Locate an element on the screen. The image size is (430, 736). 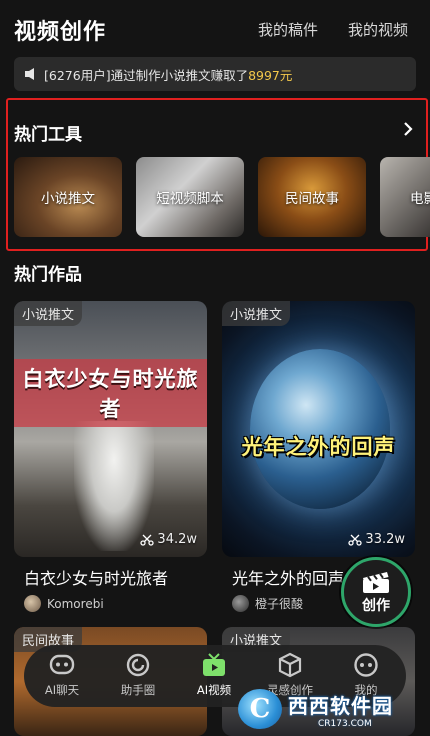
earnings-notice-bar: [6276用户]通过制作小说推文赚取了 8997元 is located at coordinates (215, 74).